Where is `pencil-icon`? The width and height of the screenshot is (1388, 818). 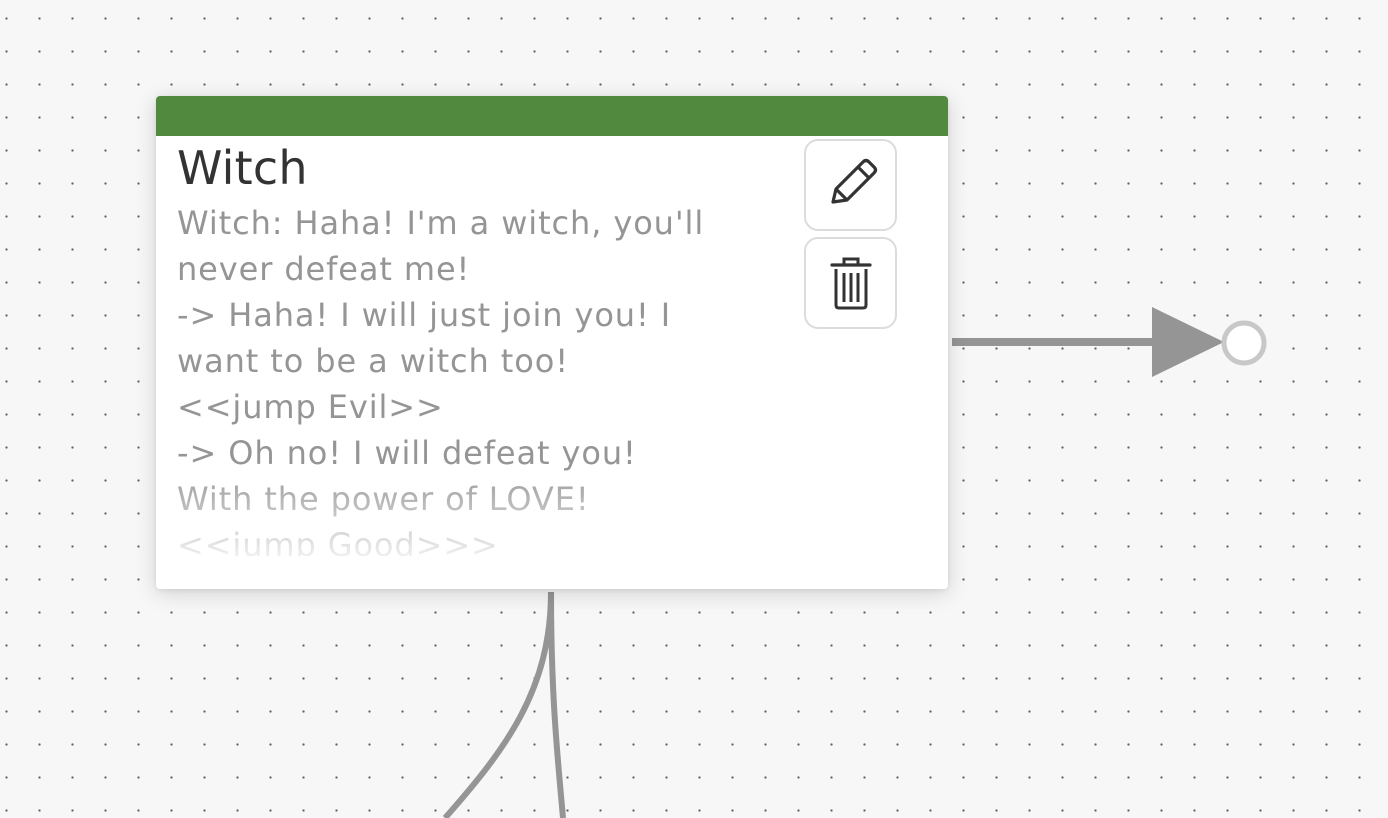 pencil-icon is located at coordinates (853, 181).